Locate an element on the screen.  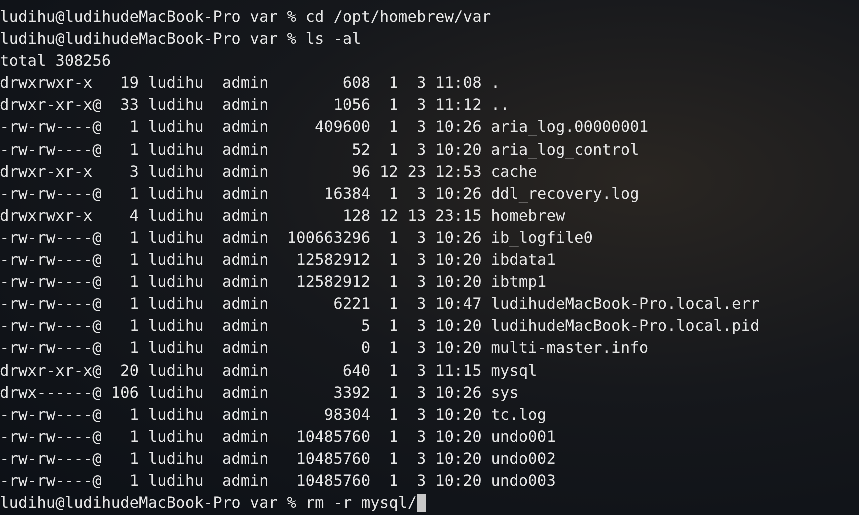
output-line: -rw-rw----@ 1 ludihu admin 12582912 1 3 10:20 ibdata1 is located at coordinates (278, 261).